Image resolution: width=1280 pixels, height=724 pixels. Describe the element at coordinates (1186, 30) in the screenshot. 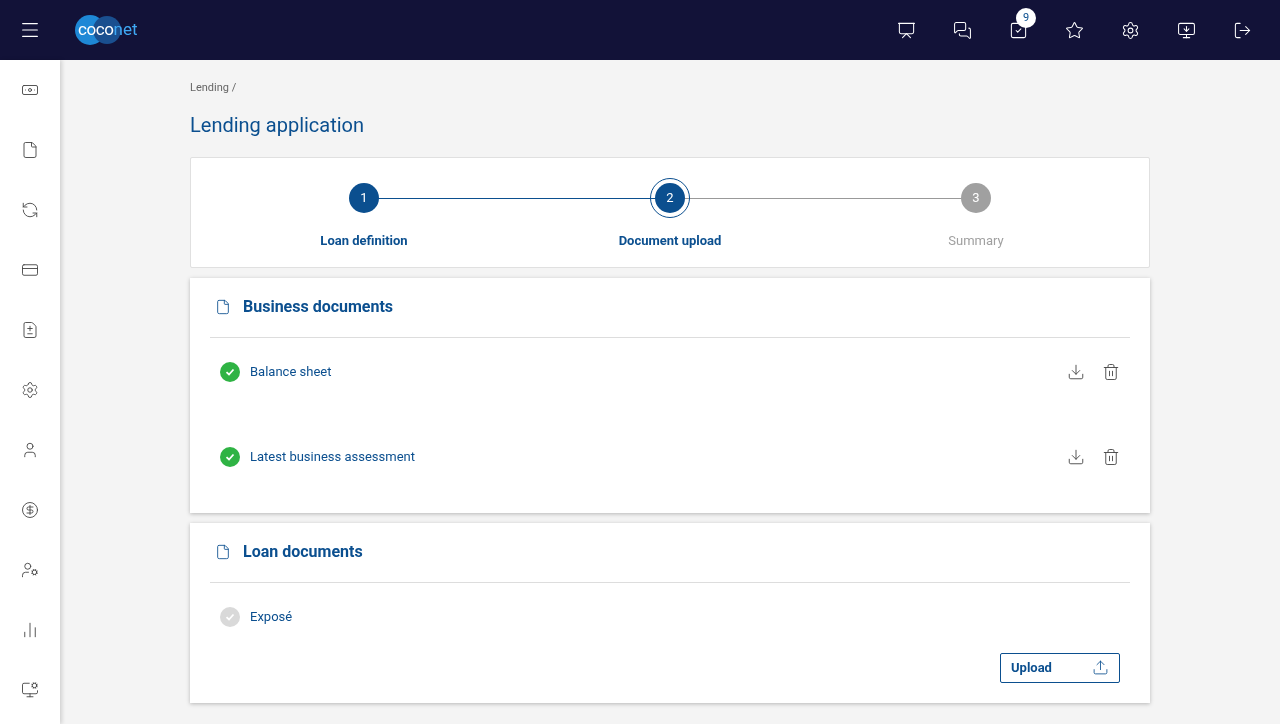

I see `monitor-download-icon` at that location.